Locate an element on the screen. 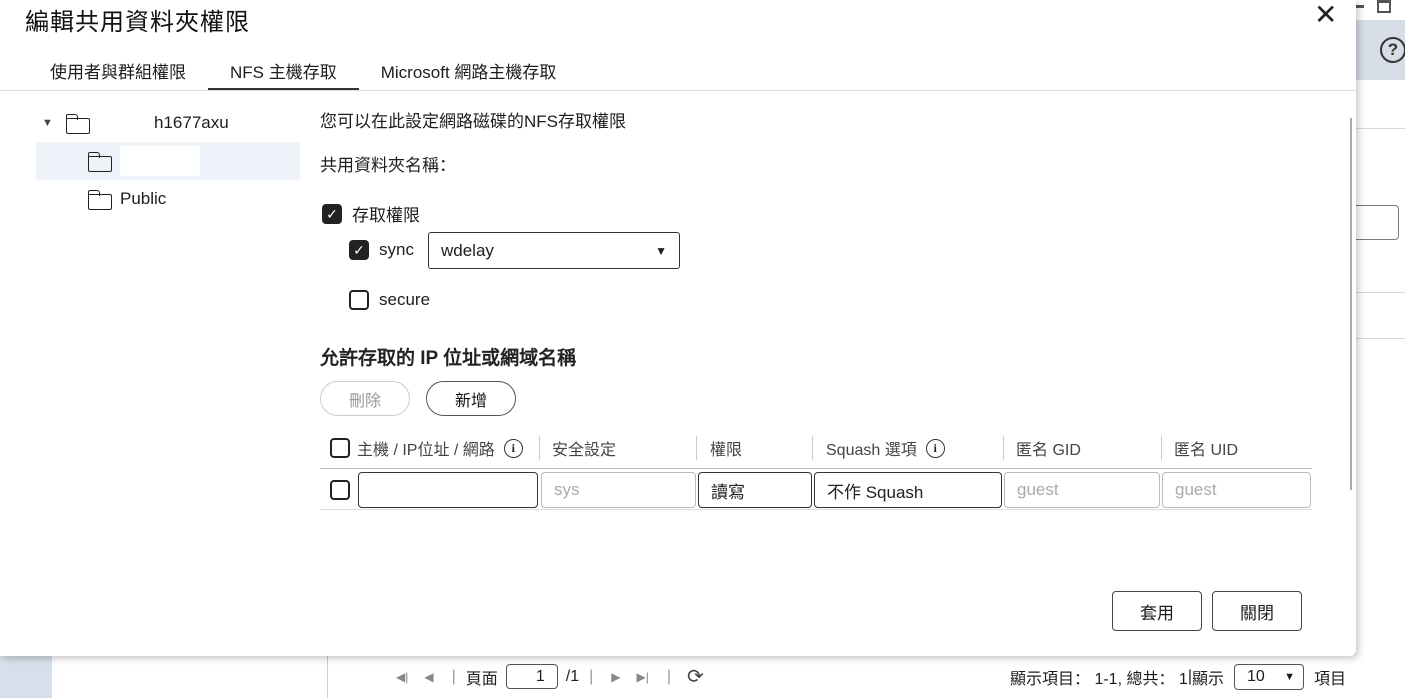 The height and width of the screenshot is (698, 1405). secure-row: secure is located at coordinates (389, 300).